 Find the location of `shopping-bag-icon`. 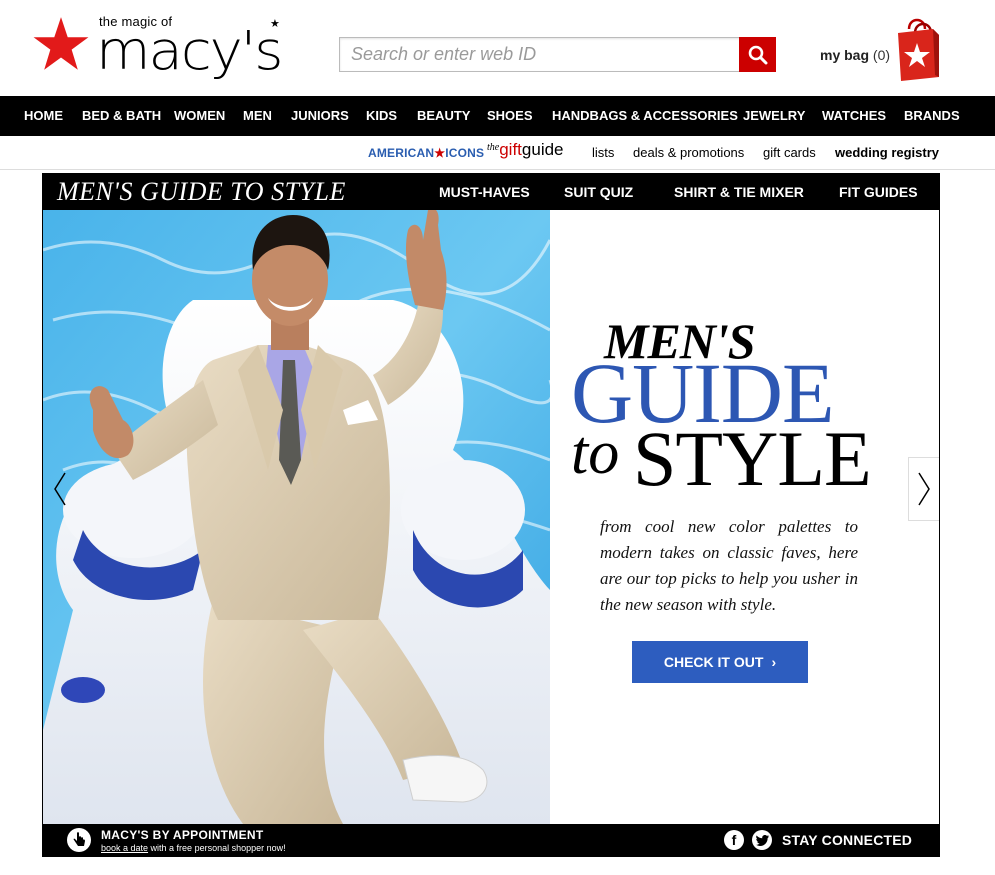

shopping-bag-icon is located at coordinates (919, 48).